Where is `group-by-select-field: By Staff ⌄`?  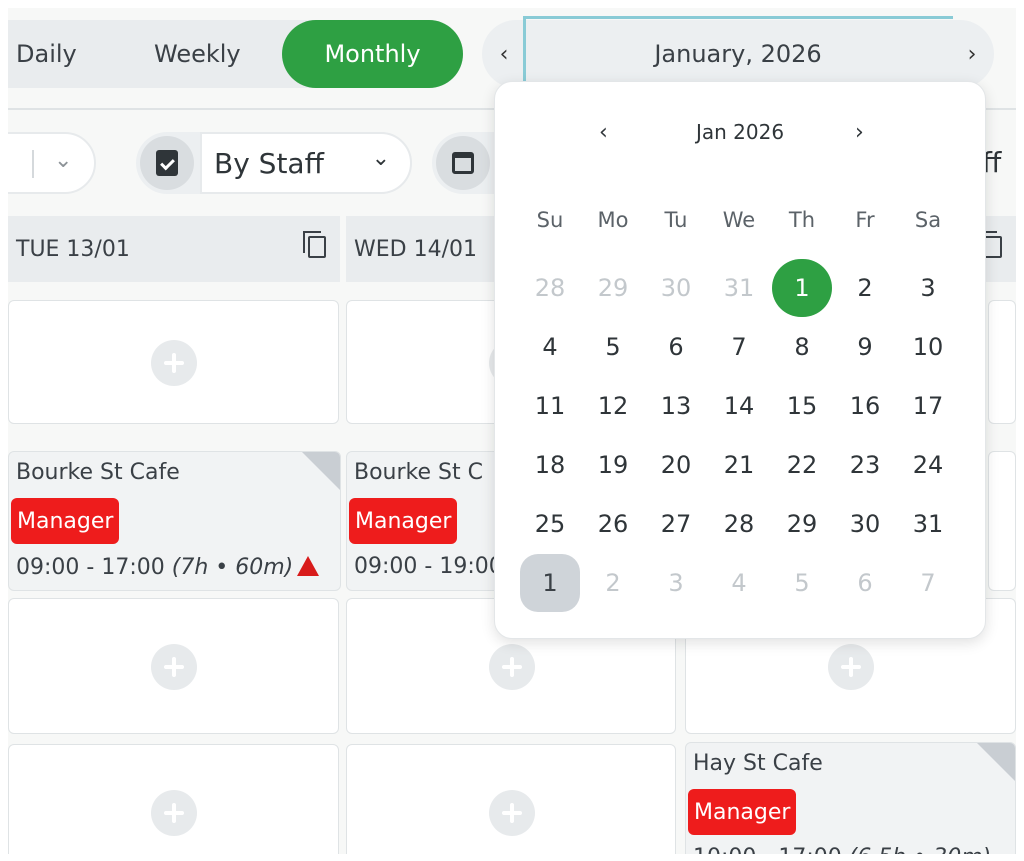
group-by-select-field: By Staff ⌄ is located at coordinates (306, 163).